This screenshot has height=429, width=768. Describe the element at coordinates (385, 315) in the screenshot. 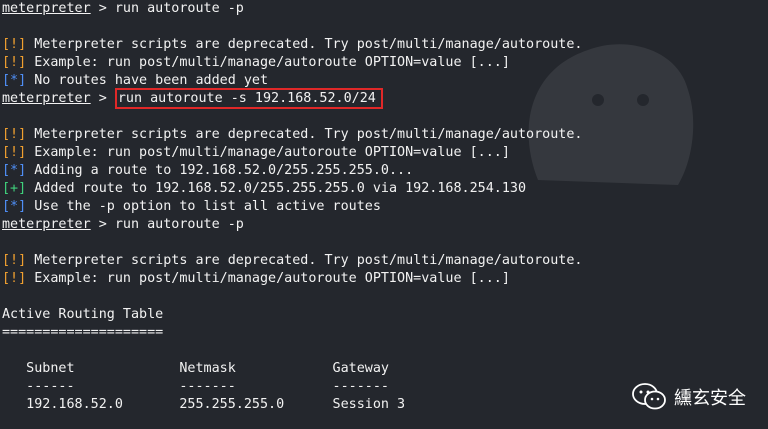

I see `output-text: Active Routing Table` at that location.